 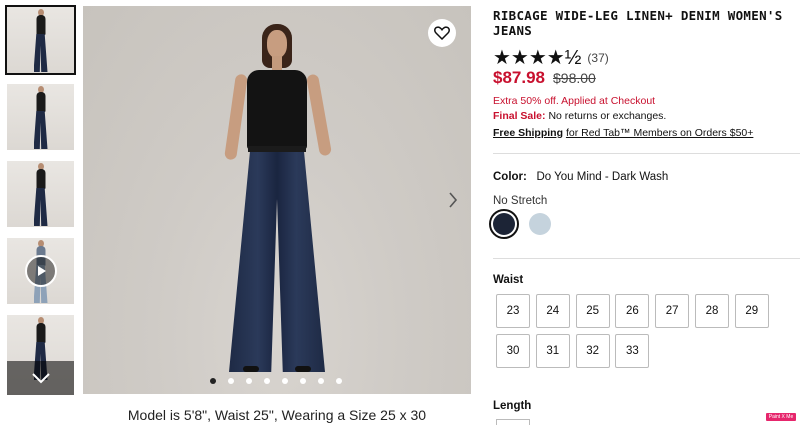 What do you see at coordinates (528, 133) in the screenshot?
I see `free-shipping-link: Free Shipping` at bounding box center [528, 133].